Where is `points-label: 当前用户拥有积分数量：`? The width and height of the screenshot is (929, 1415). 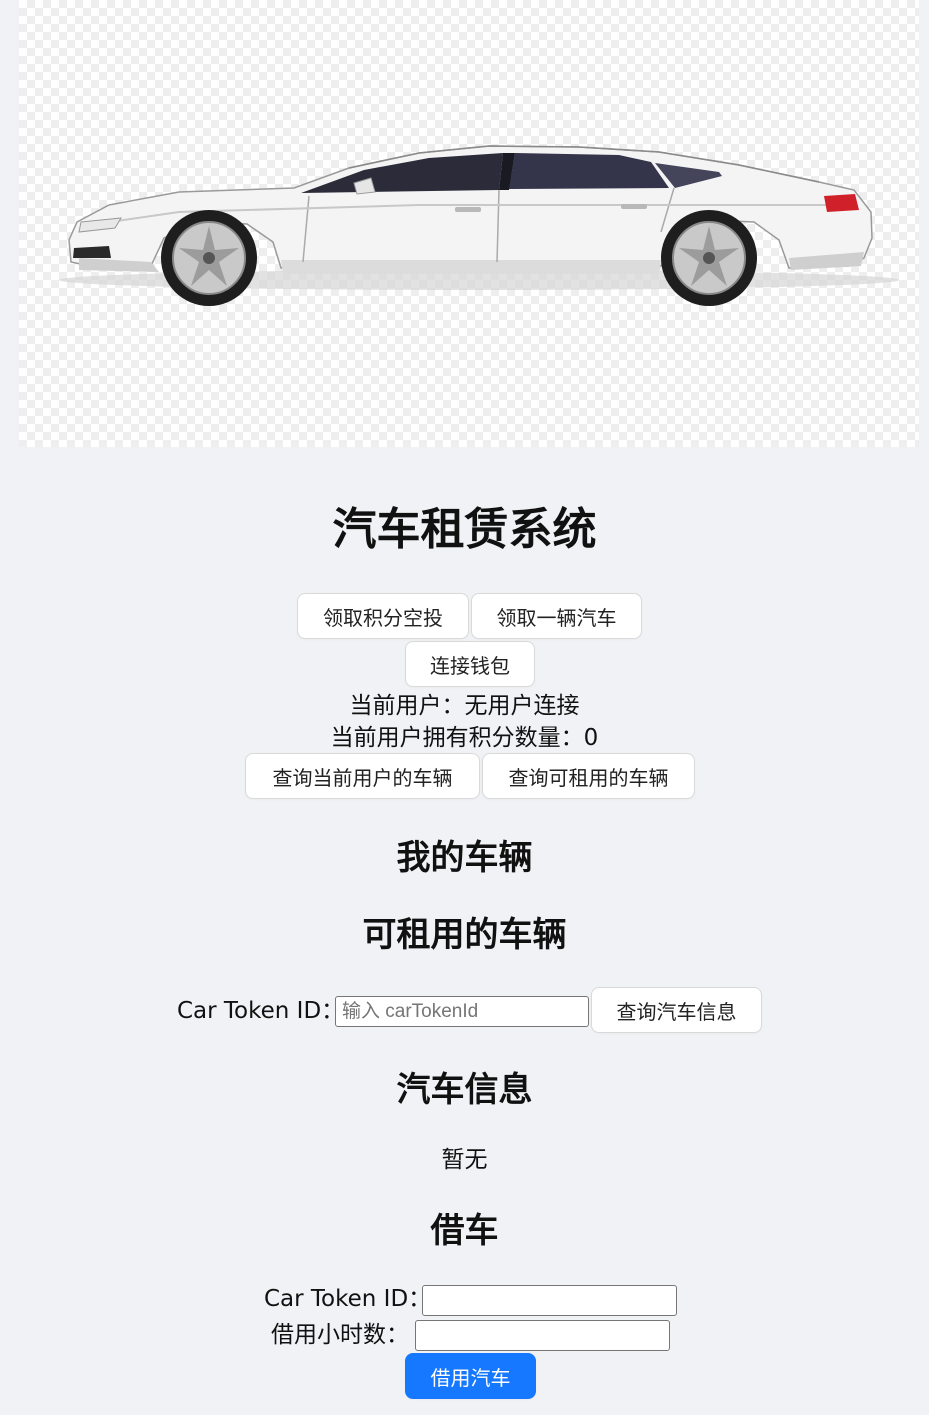
points-label: 当前用户拥有积分数量： is located at coordinates (457, 738).